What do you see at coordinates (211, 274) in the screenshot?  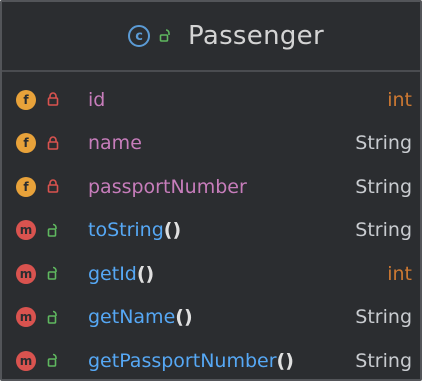 I see `method-row: m getId() int` at bounding box center [211, 274].